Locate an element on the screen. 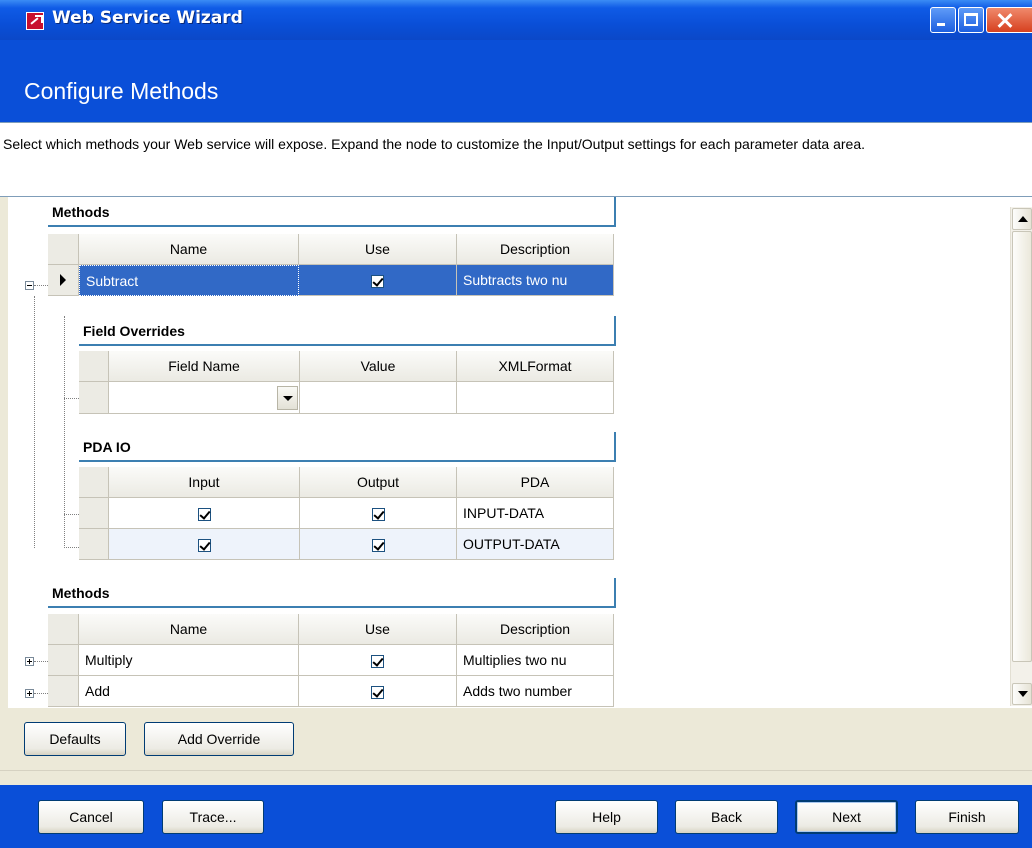 The width and height of the screenshot is (1032, 848). help-label: Help is located at coordinates (606, 817).